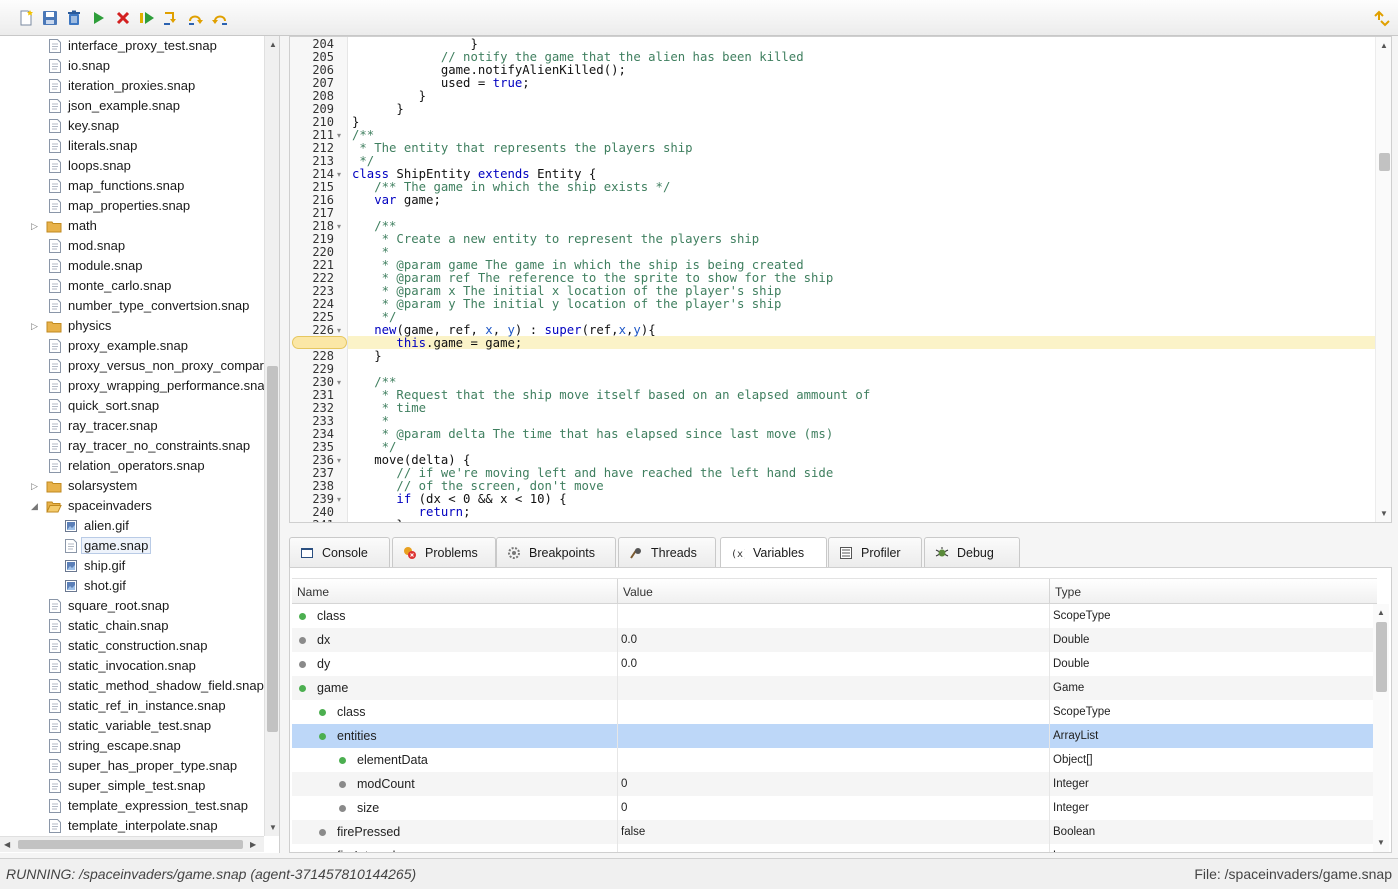 The height and width of the screenshot is (889, 1398). What do you see at coordinates (132, 426) in the screenshot?
I see `tree-file: ray_tracer.snap` at bounding box center [132, 426].